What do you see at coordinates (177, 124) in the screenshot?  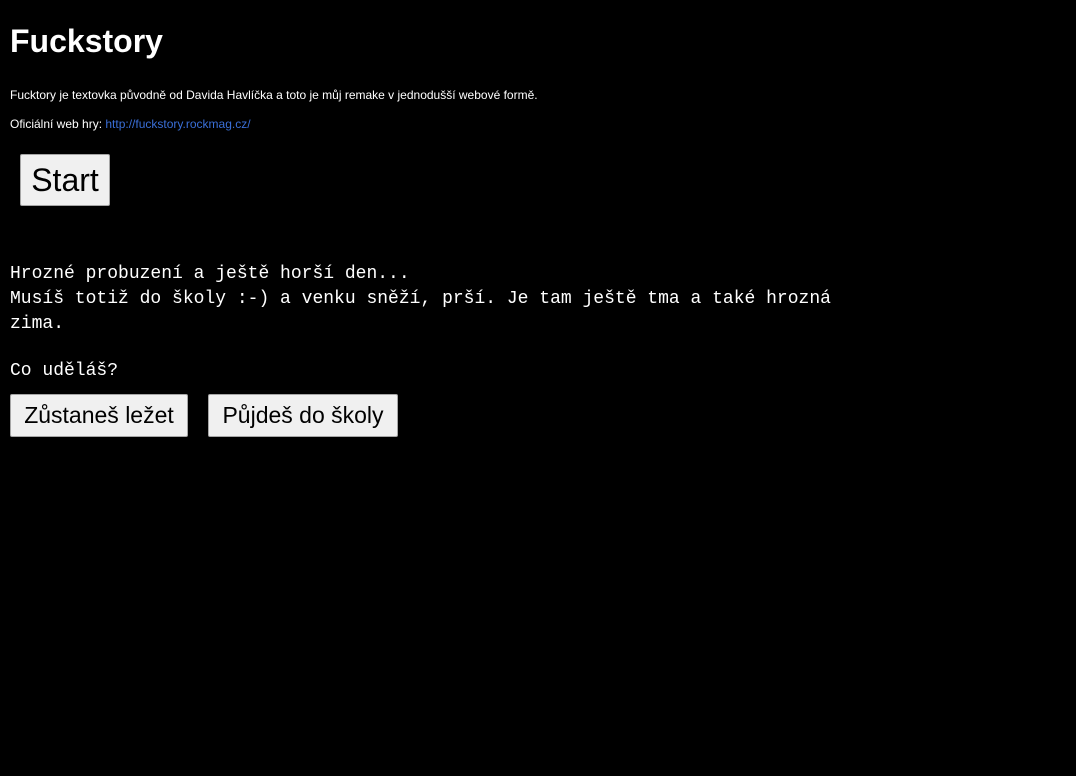 I see `official-web-link: http://fuckstory.rockmag.cz/` at bounding box center [177, 124].